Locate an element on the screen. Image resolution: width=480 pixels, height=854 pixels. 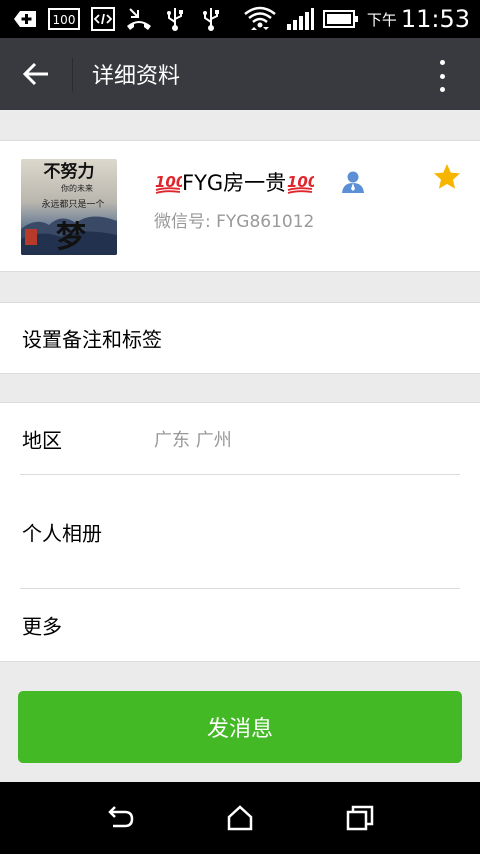
status-bar: 100 下午 11:53 is located at coordinates (240, 19).